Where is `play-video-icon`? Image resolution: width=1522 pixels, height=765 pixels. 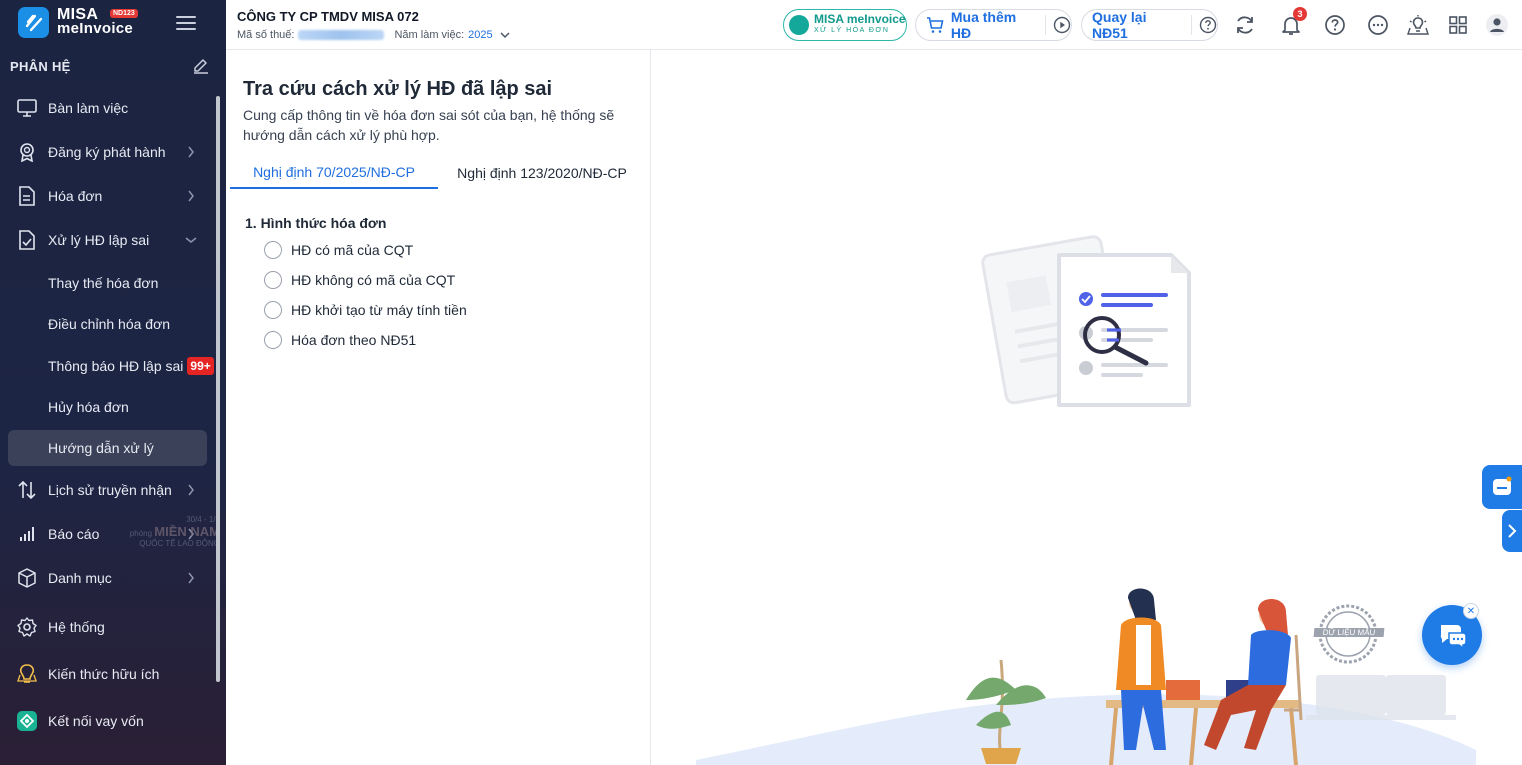 play-video-icon is located at coordinates (1061, 25).